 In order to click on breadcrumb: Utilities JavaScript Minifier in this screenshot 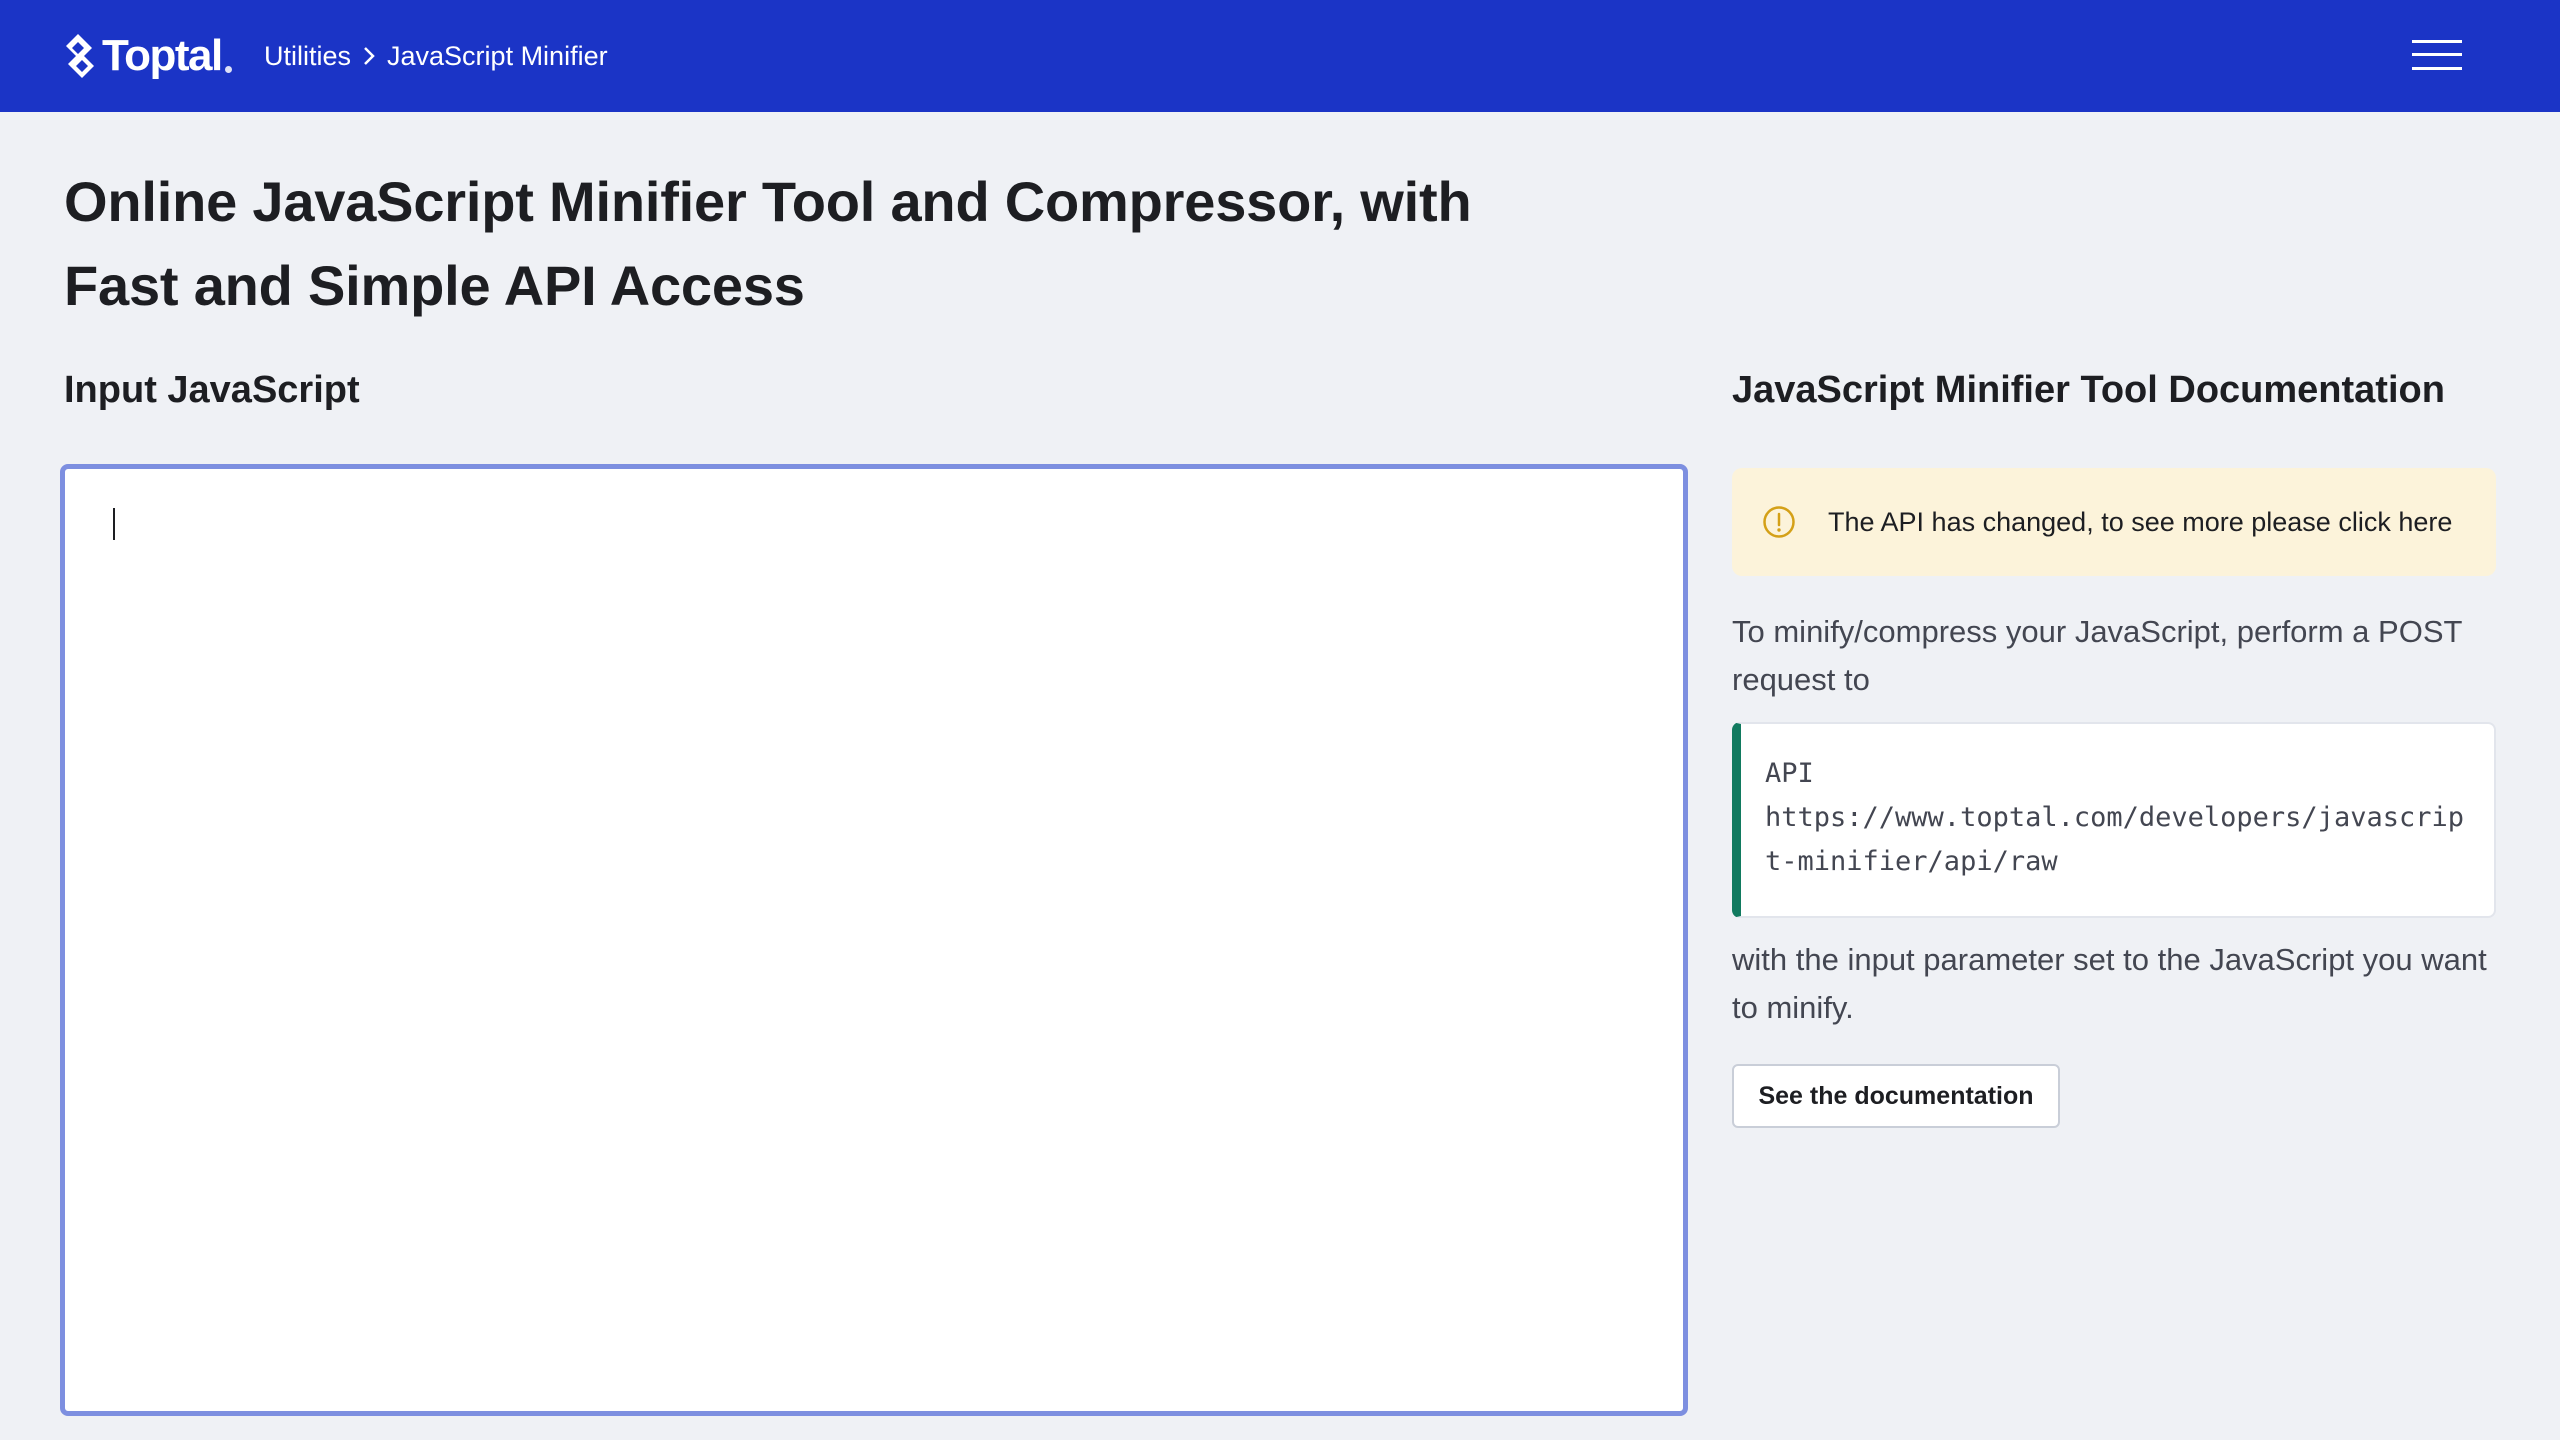, I will do `click(436, 56)`.